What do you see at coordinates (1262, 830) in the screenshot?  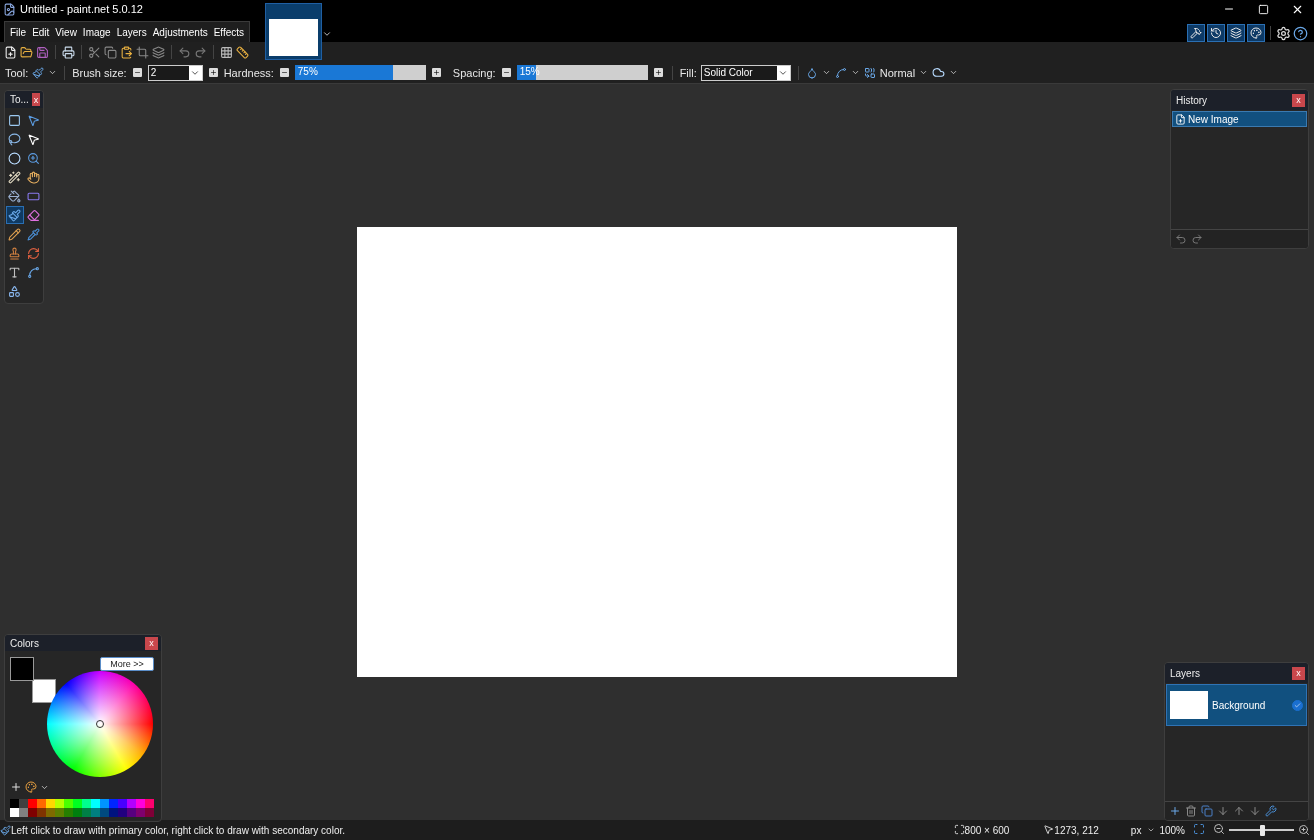 I see `slider-thumb` at bounding box center [1262, 830].